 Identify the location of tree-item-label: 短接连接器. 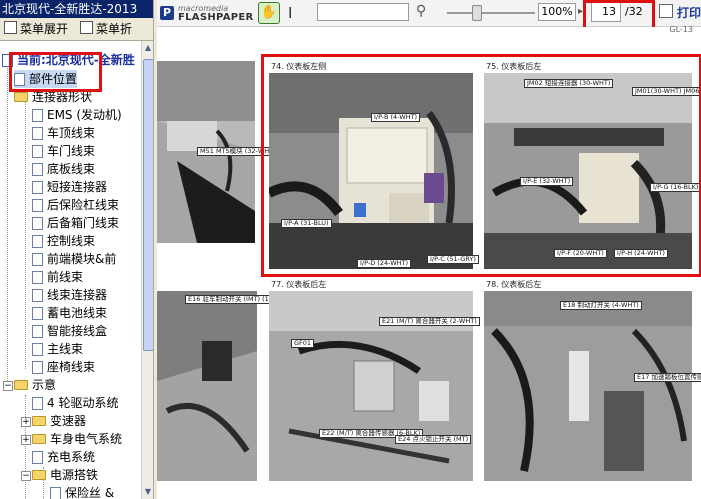
(77, 187).